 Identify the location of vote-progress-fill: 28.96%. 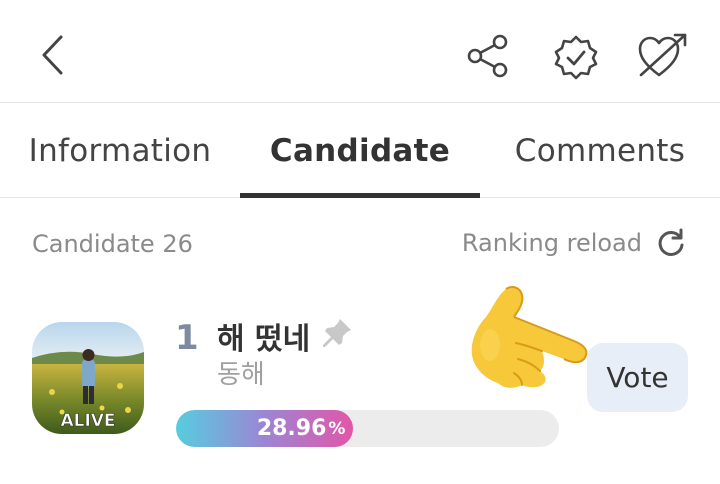
(265, 428).